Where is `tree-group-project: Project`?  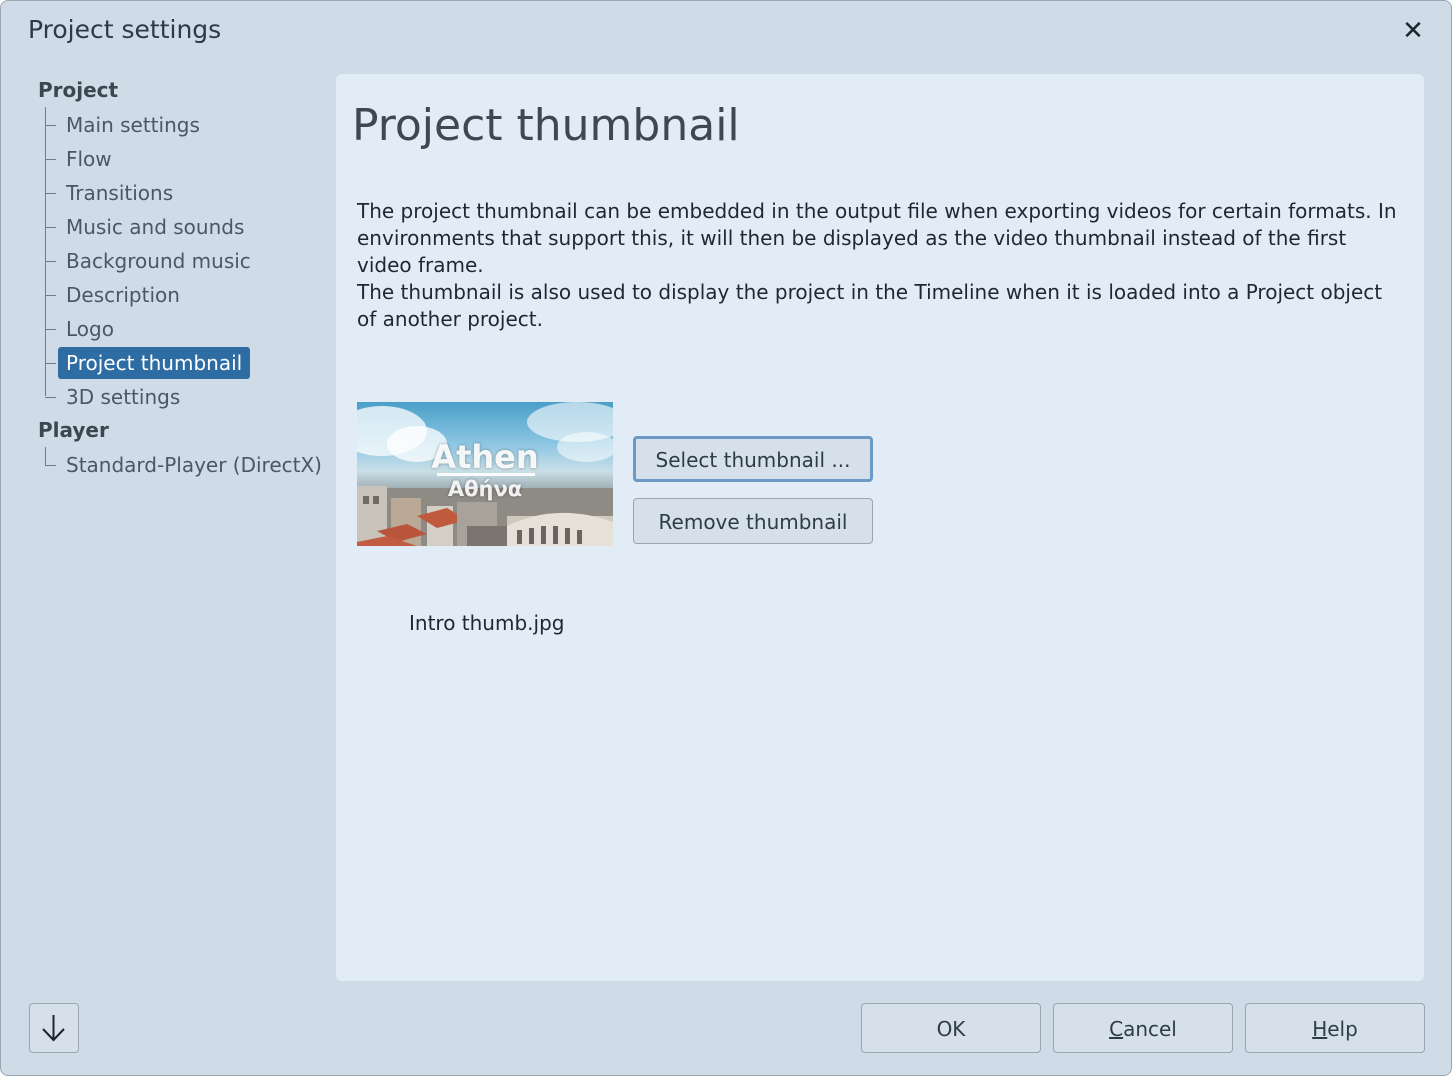
tree-group-project: Project is located at coordinates (78, 90).